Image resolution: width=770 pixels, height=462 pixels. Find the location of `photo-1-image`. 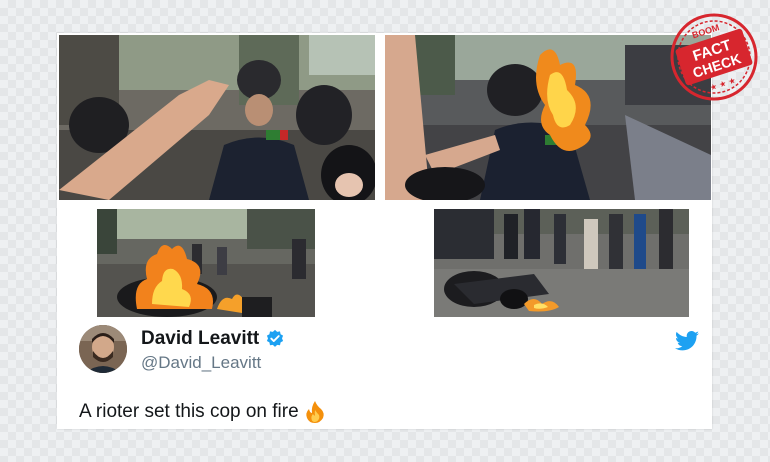

photo-1-image is located at coordinates (217, 117).